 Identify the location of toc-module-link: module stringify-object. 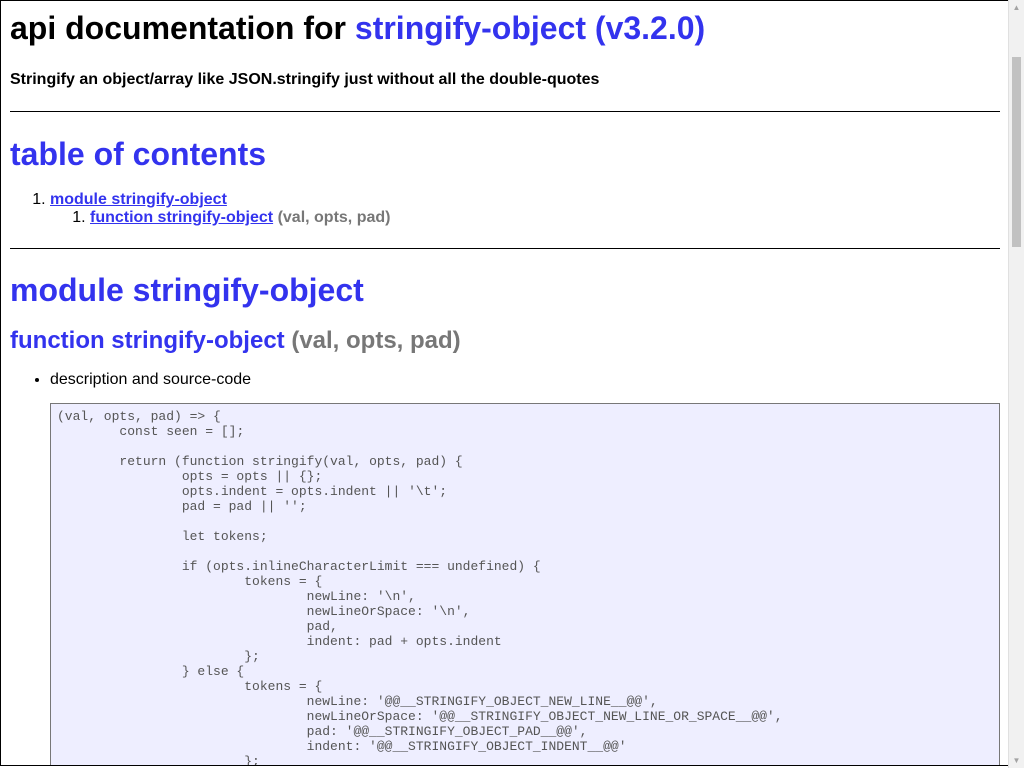
(138, 199).